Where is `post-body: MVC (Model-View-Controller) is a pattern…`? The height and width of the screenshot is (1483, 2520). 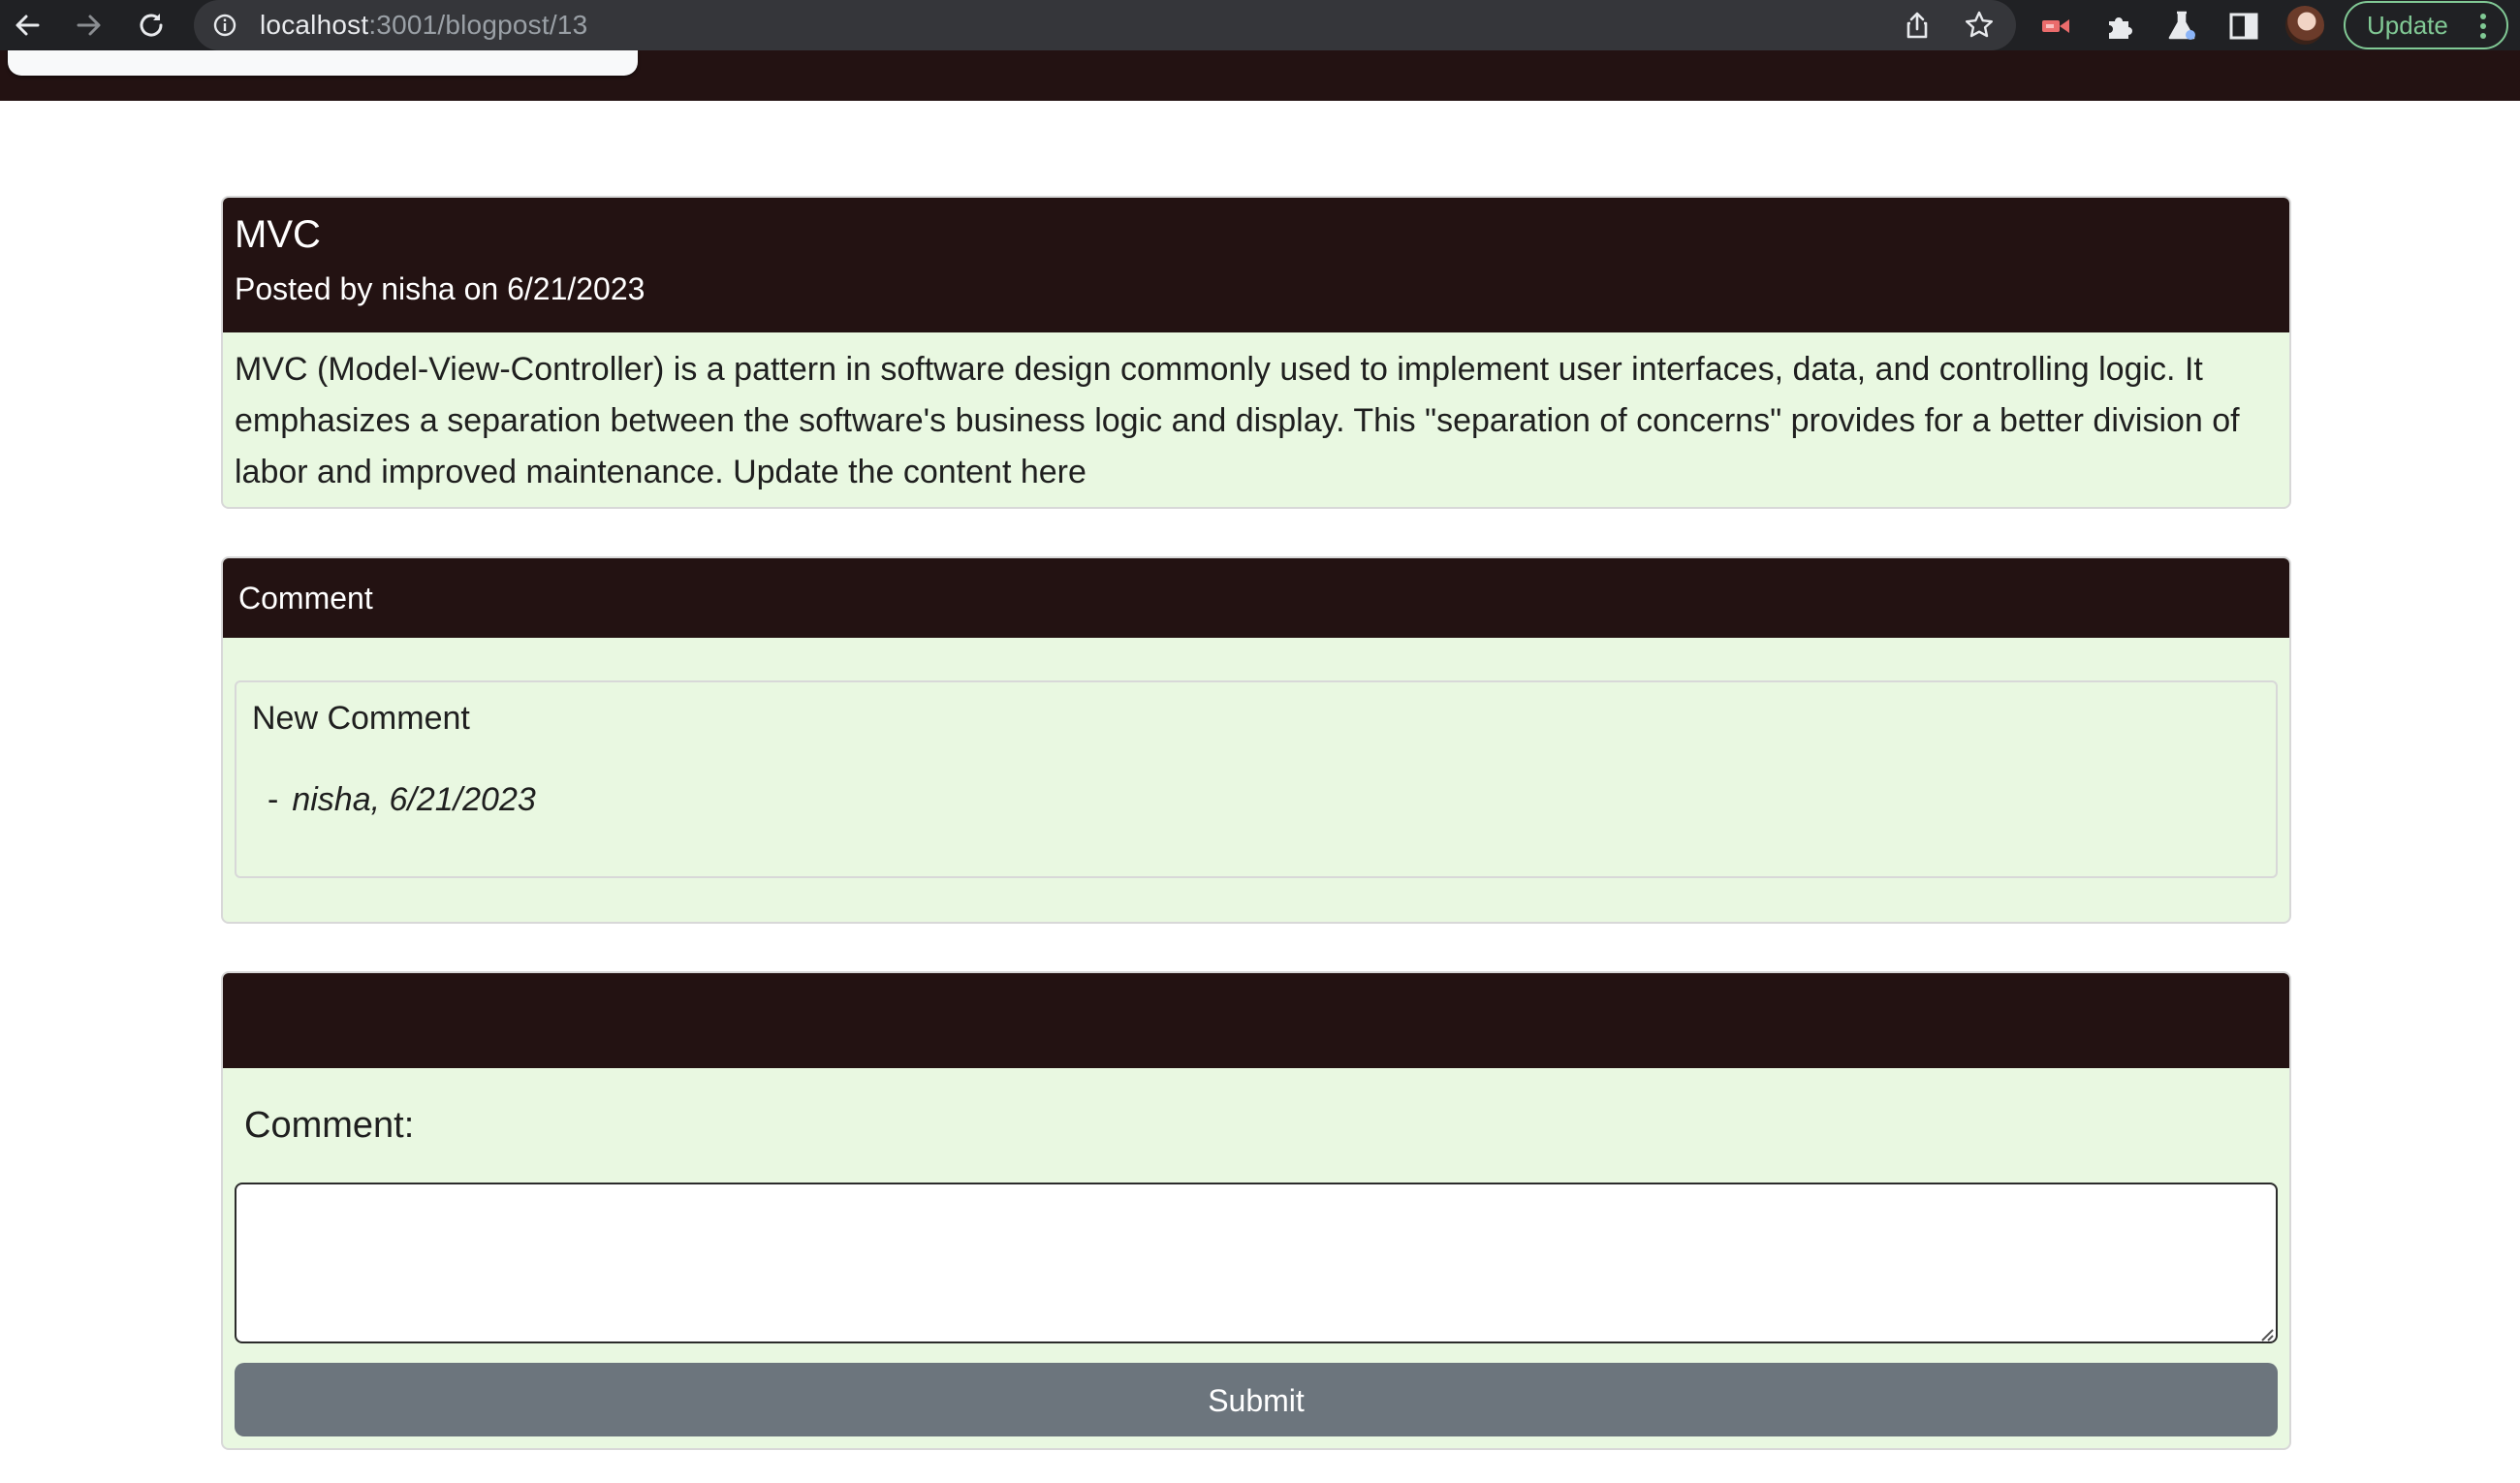 post-body: MVC (Model-View-Controller) is a pattern… is located at coordinates (1238, 420).